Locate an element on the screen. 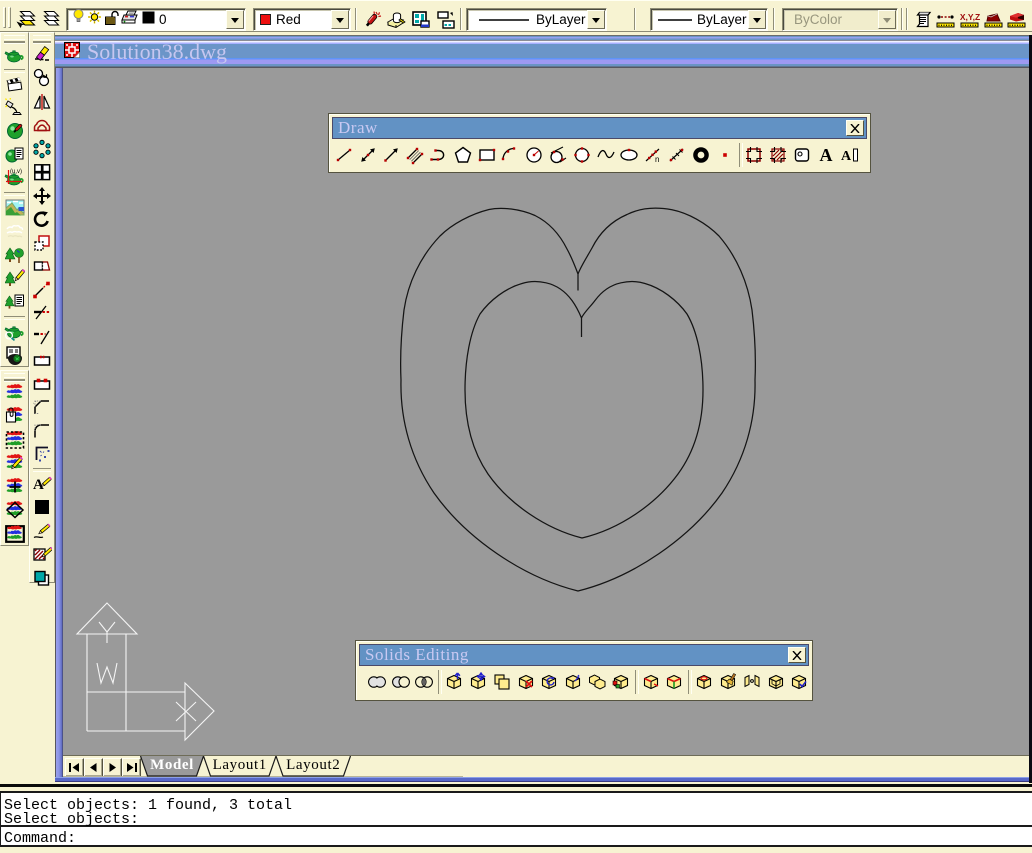  extrude-faces-button is located at coordinates (454, 682).